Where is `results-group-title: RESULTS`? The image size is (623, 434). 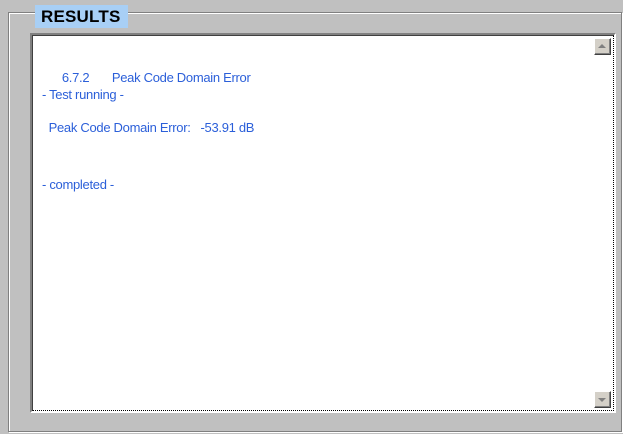
results-group-title: RESULTS is located at coordinates (82, 16).